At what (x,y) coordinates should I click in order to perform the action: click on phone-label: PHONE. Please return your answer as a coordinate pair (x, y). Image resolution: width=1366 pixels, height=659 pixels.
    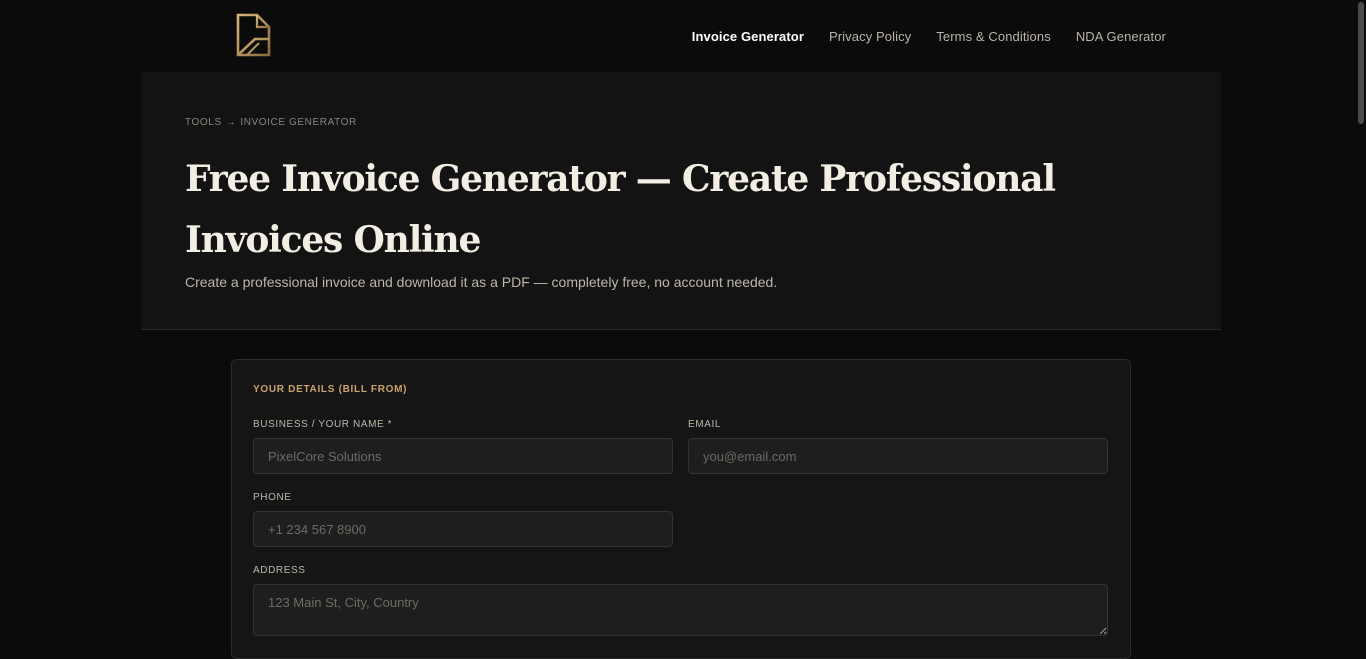
    Looking at the image, I should click on (272, 497).